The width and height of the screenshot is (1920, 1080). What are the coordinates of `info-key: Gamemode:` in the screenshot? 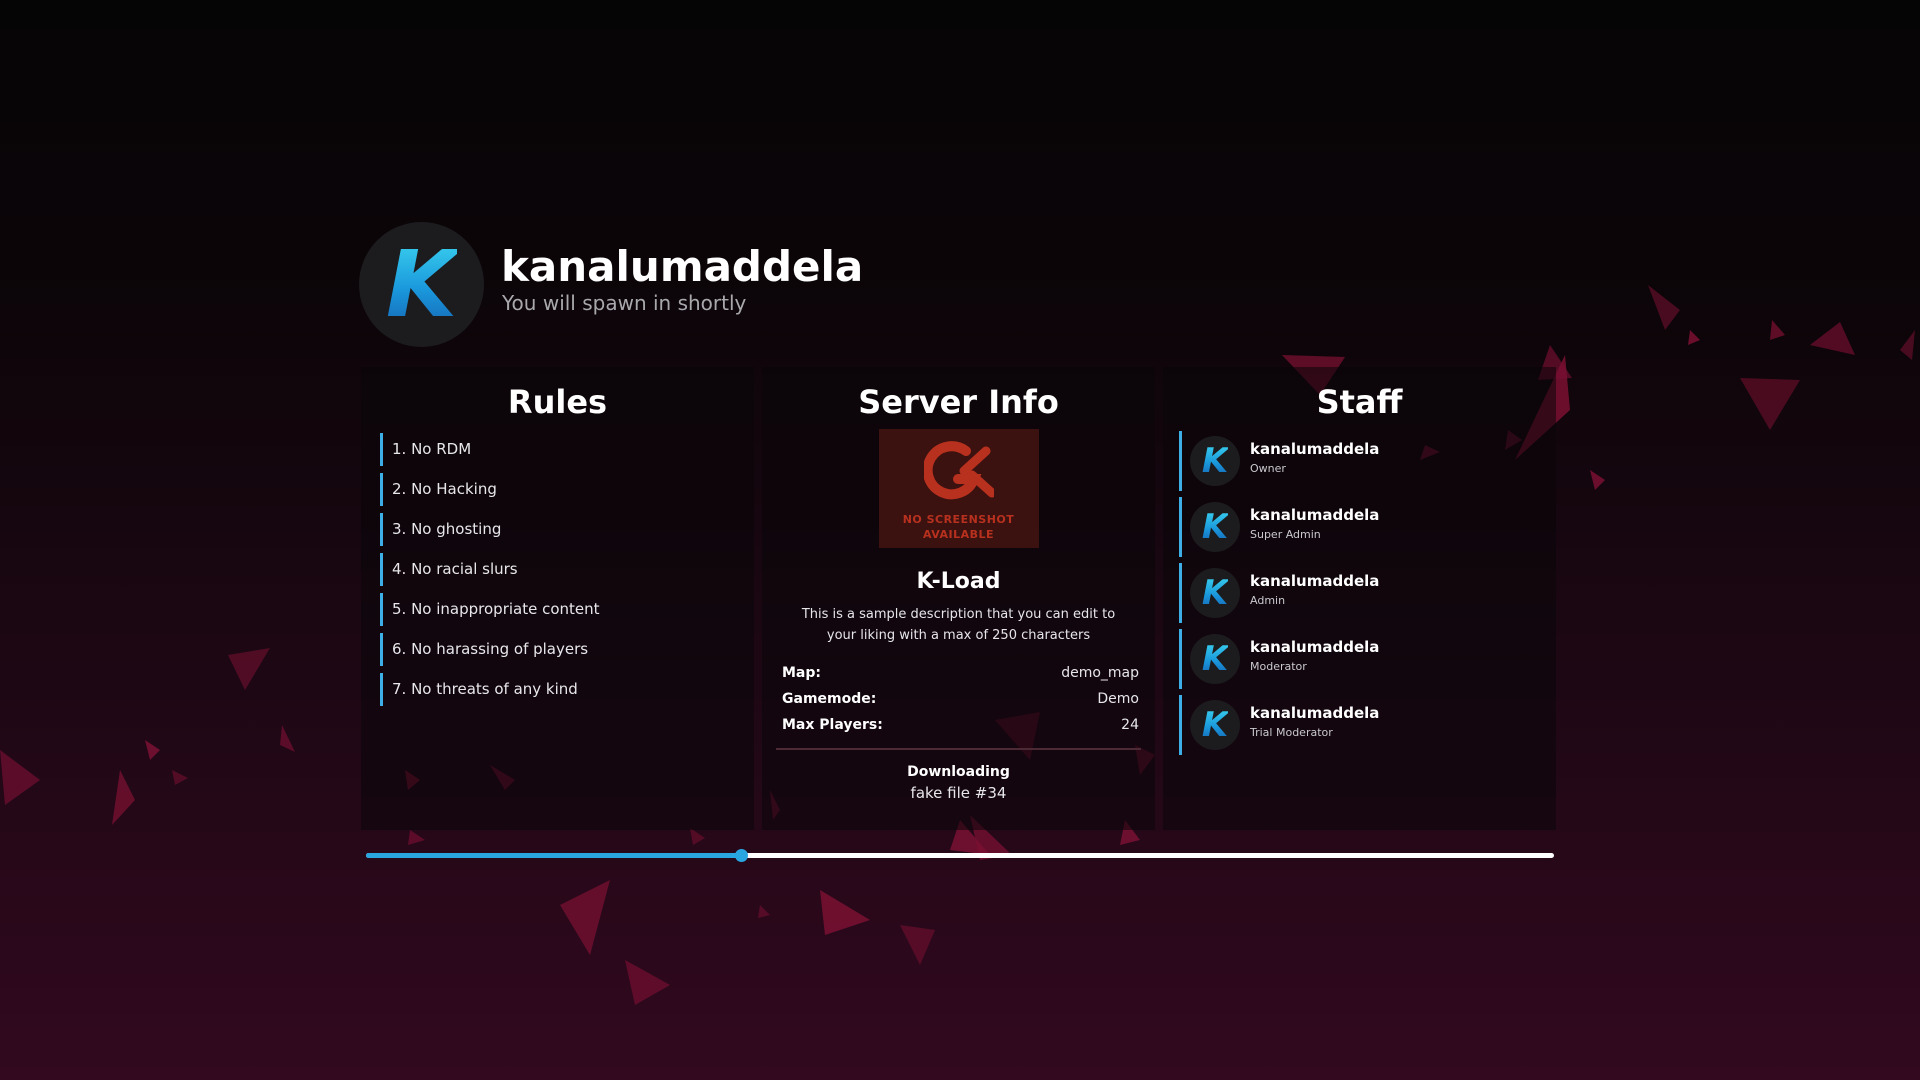 It's located at (829, 699).